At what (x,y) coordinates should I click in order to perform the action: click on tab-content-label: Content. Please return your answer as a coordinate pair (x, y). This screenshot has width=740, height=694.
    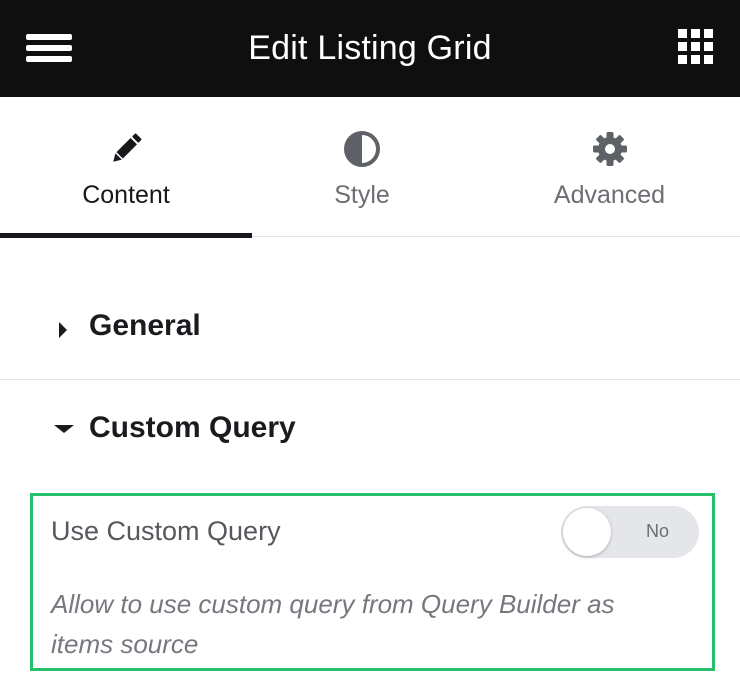
    Looking at the image, I should click on (126, 195).